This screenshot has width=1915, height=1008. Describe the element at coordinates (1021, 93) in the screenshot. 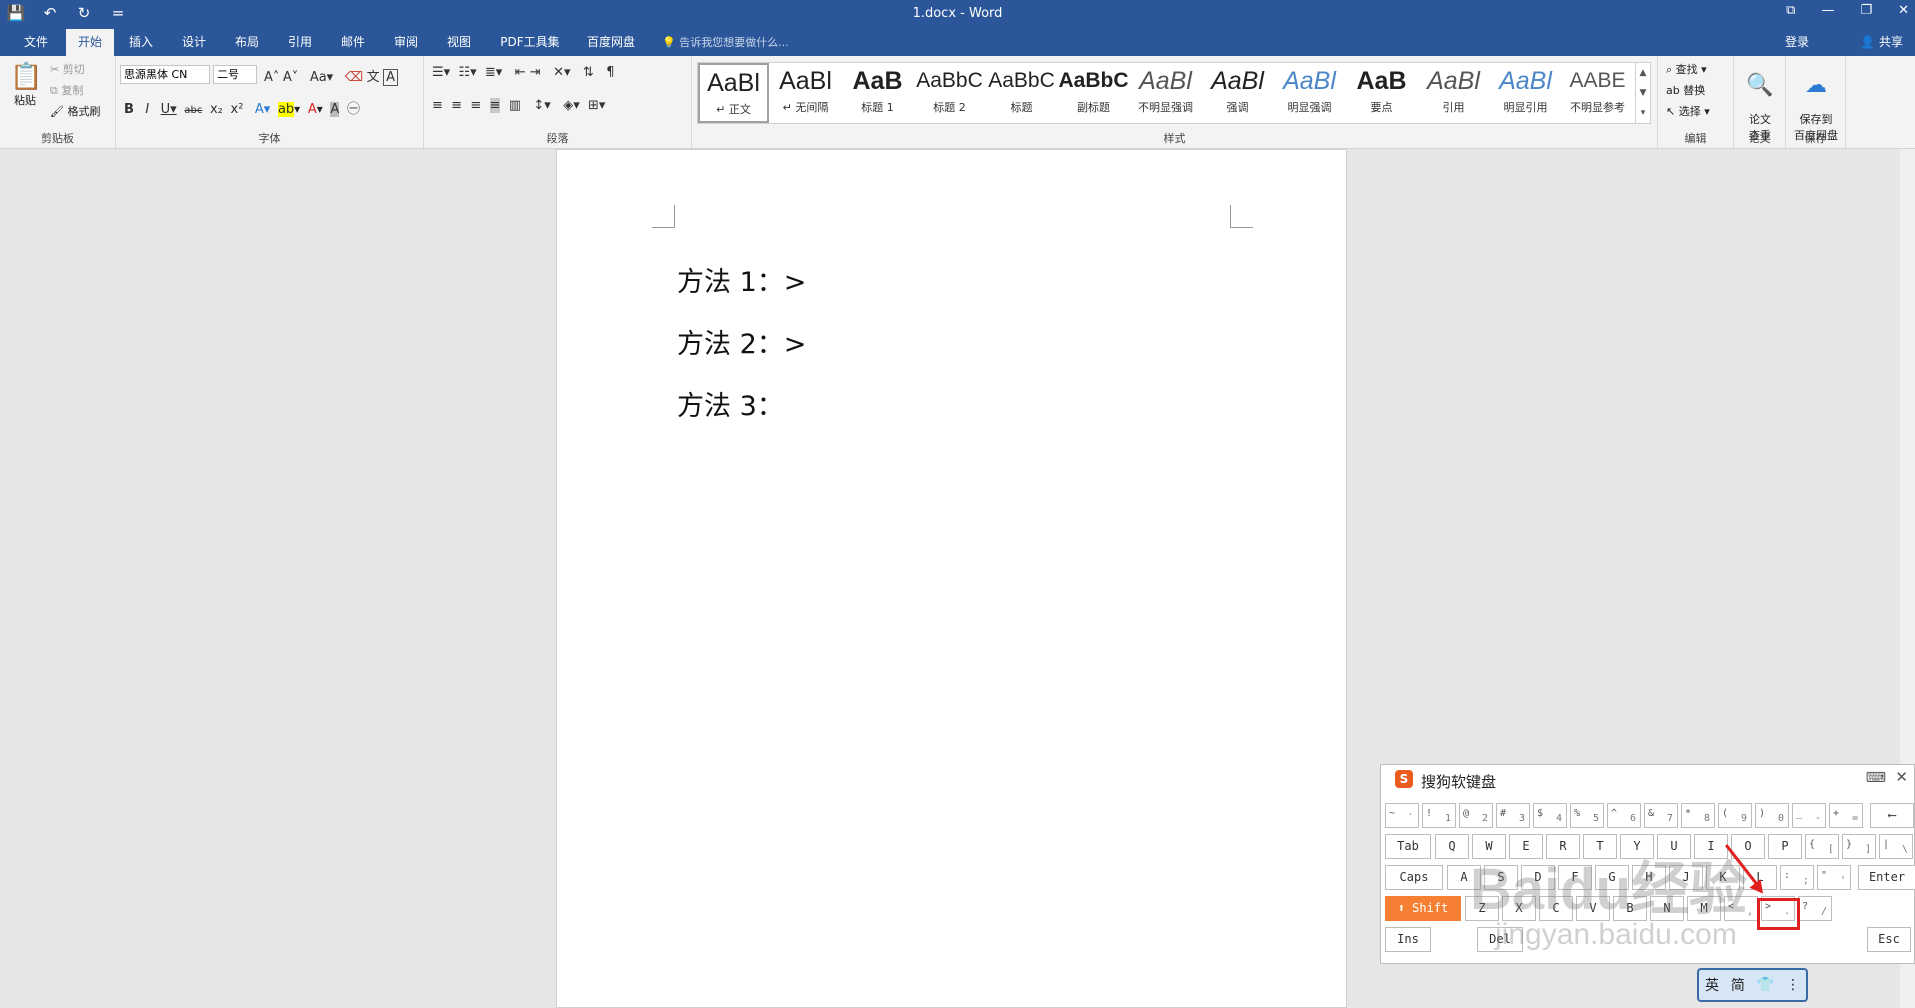

I see `style-title: AaBbC 标题` at that location.